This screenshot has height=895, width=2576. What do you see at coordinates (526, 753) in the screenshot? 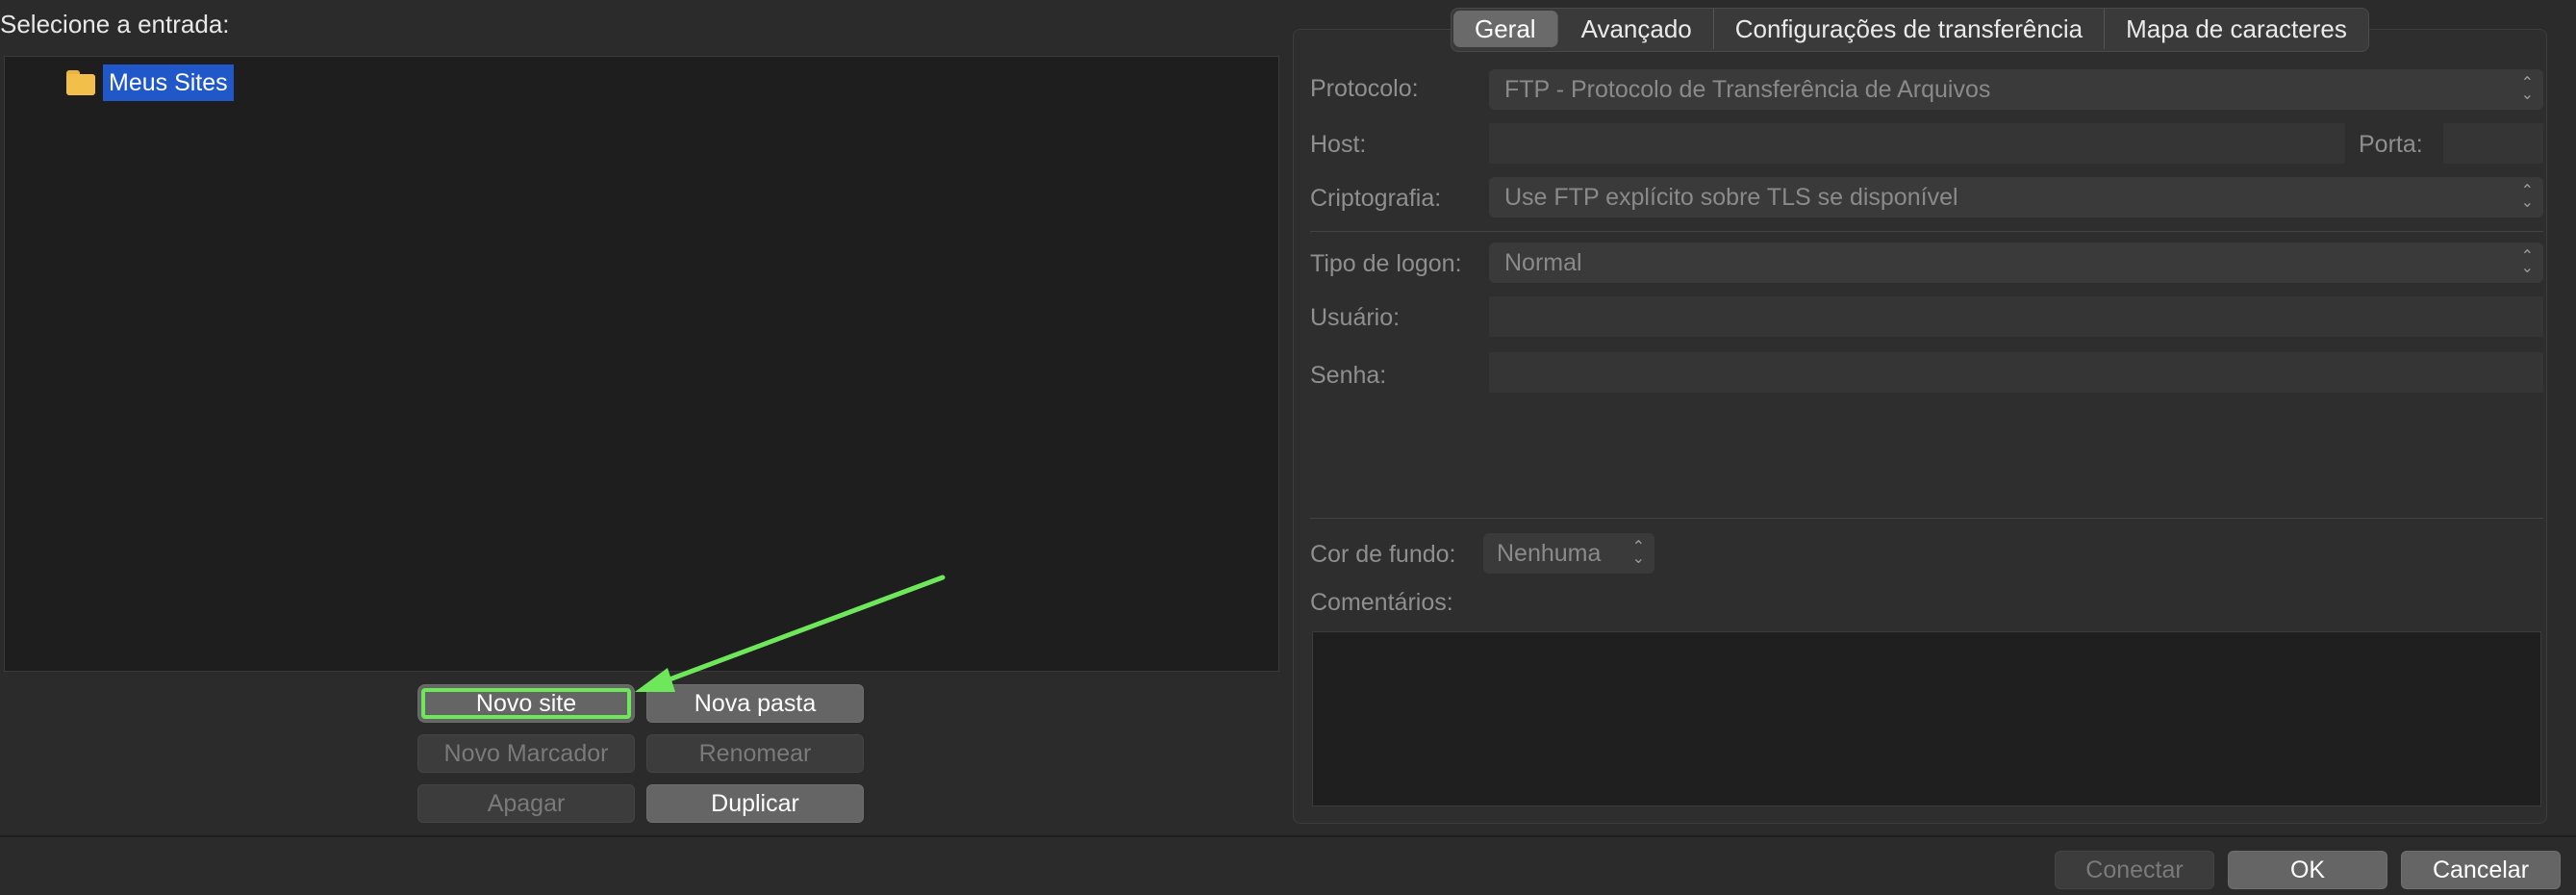
I see `new-bookmark-button: Novo Marcador` at bounding box center [526, 753].